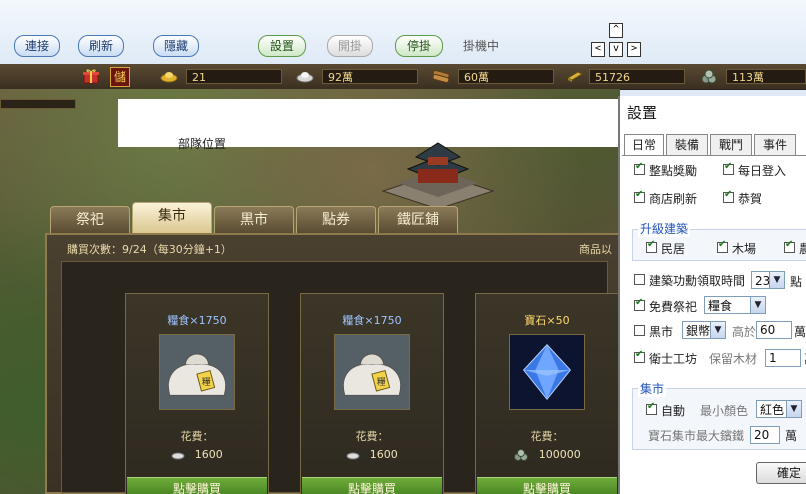  Describe the element at coordinates (370, 76) in the screenshot. I see `silver-value: 92萬` at that location.